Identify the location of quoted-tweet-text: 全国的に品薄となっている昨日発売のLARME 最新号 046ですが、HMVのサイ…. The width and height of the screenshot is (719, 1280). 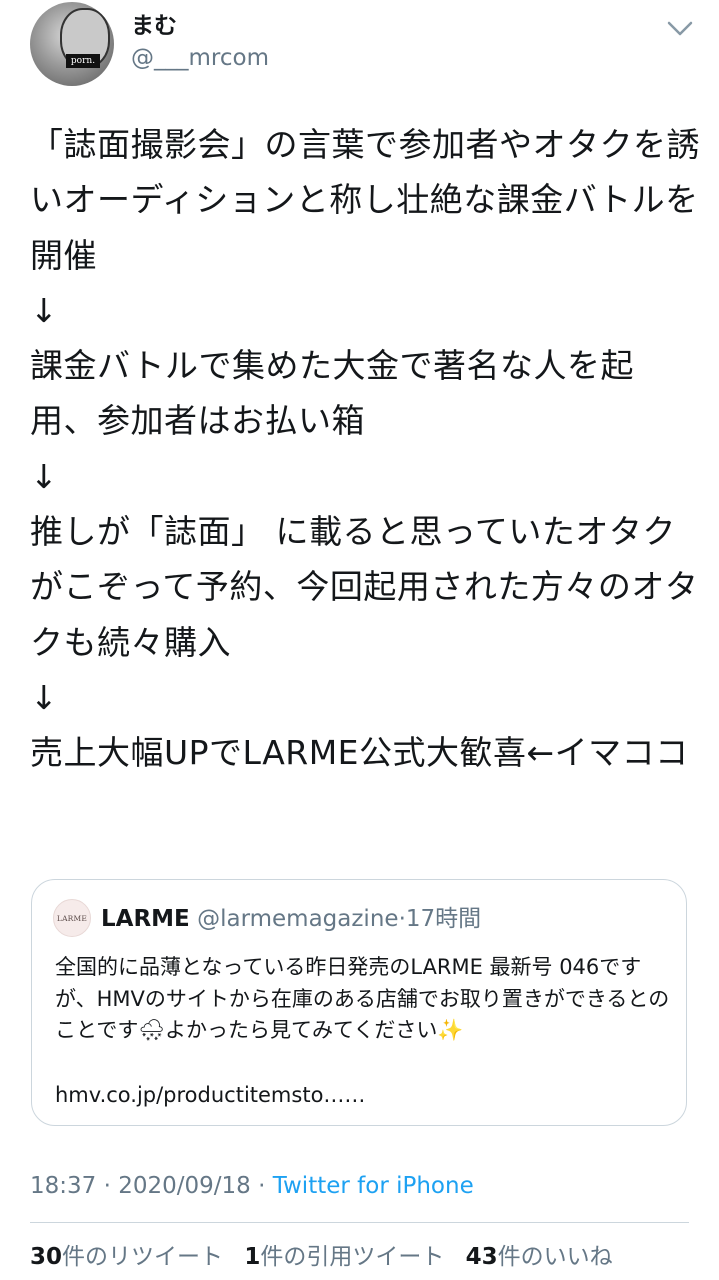
(362, 998).